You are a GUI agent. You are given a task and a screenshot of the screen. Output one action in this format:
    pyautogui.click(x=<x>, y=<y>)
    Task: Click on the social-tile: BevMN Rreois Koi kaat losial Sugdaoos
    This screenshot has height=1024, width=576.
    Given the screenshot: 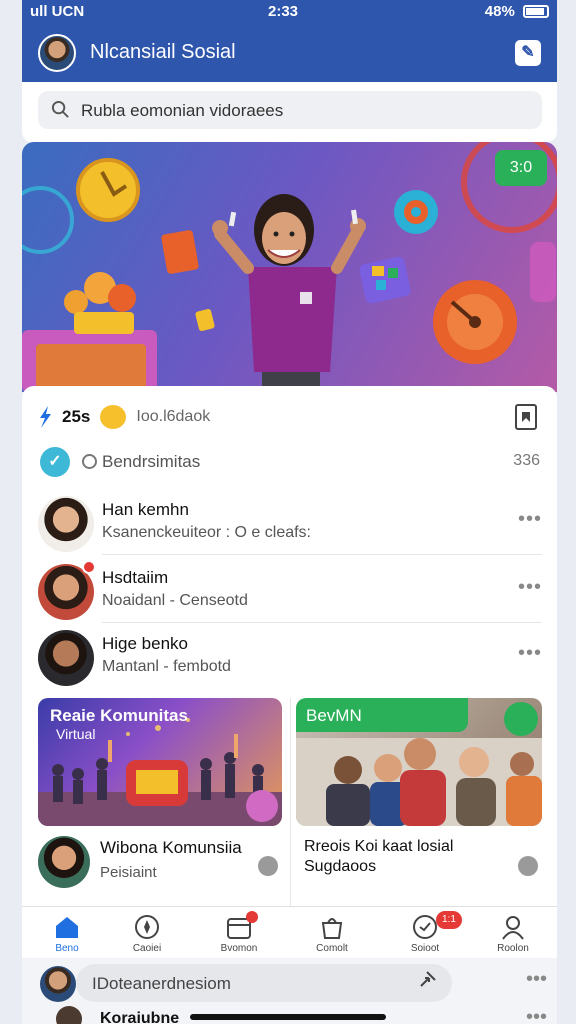 What is the action you would take?
    pyautogui.click(x=419, y=798)
    